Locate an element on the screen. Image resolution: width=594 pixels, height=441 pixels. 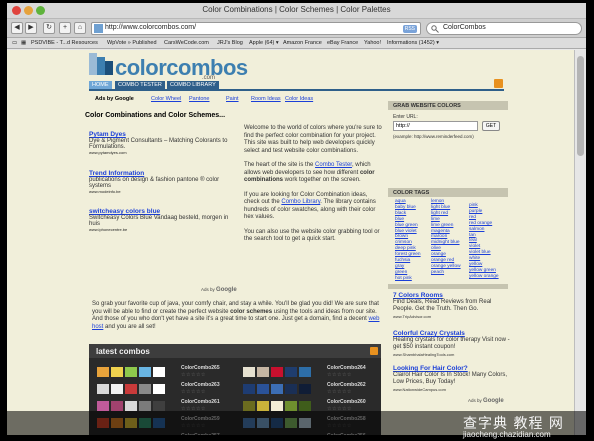
combo-item: ColorCombo263 ☆☆☆☆☆ is located at coordinates (165, 388).